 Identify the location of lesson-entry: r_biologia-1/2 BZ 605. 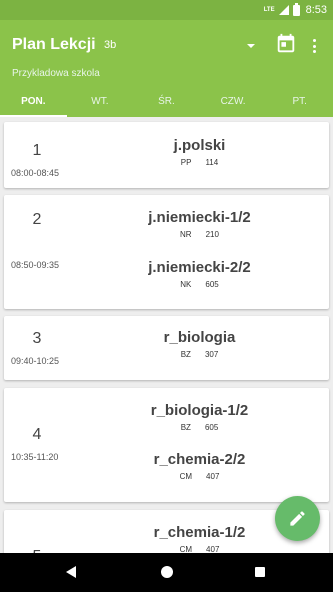
(199, 417).